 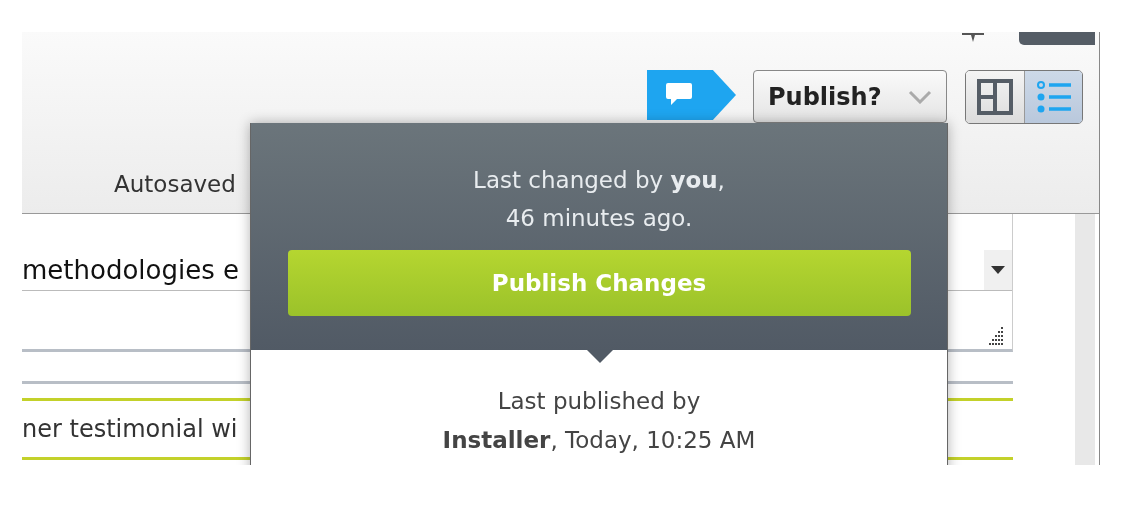 I want to click on layout-icon, so click(x=995, y=97).